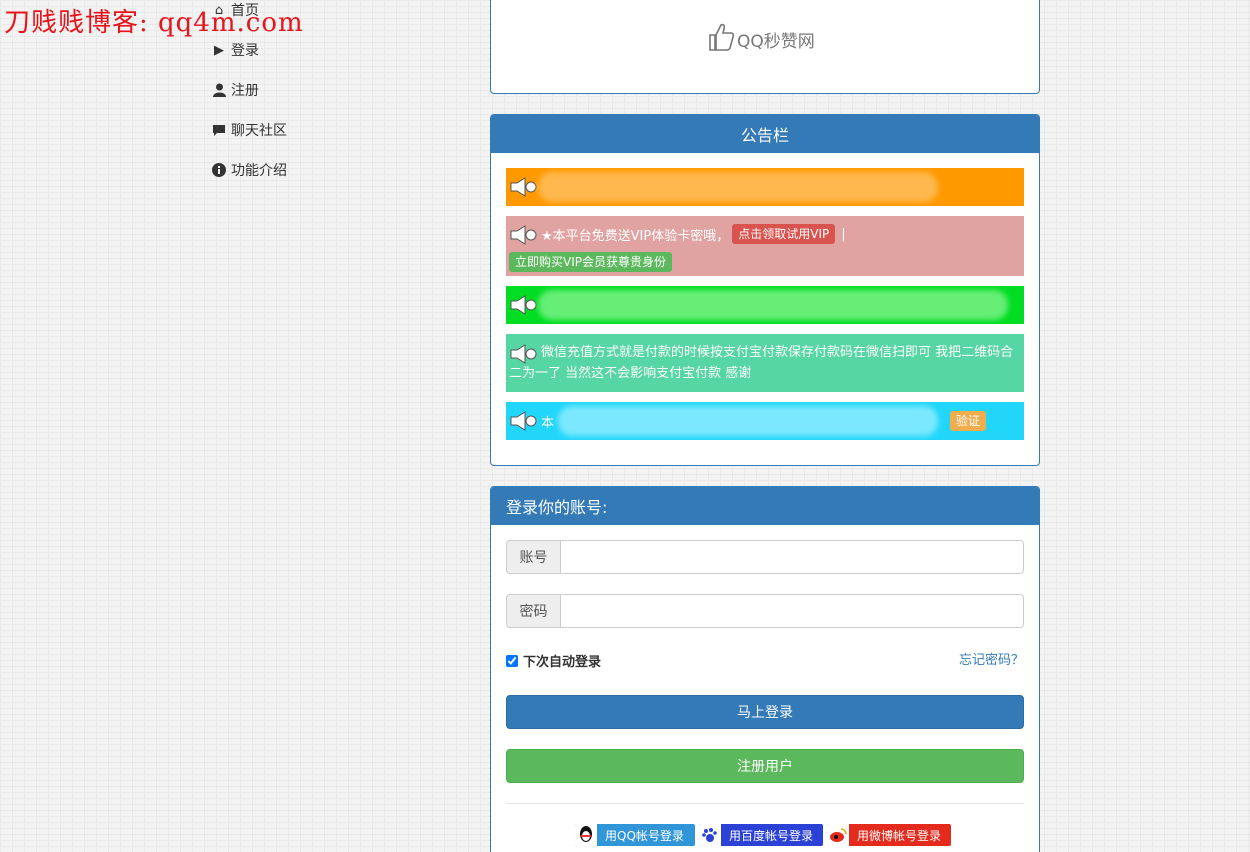 Image resolution: width=1250 pixels, height=852 pixels. I want to click on forgot-password-link: 忘记密码？, so click(991, 658).